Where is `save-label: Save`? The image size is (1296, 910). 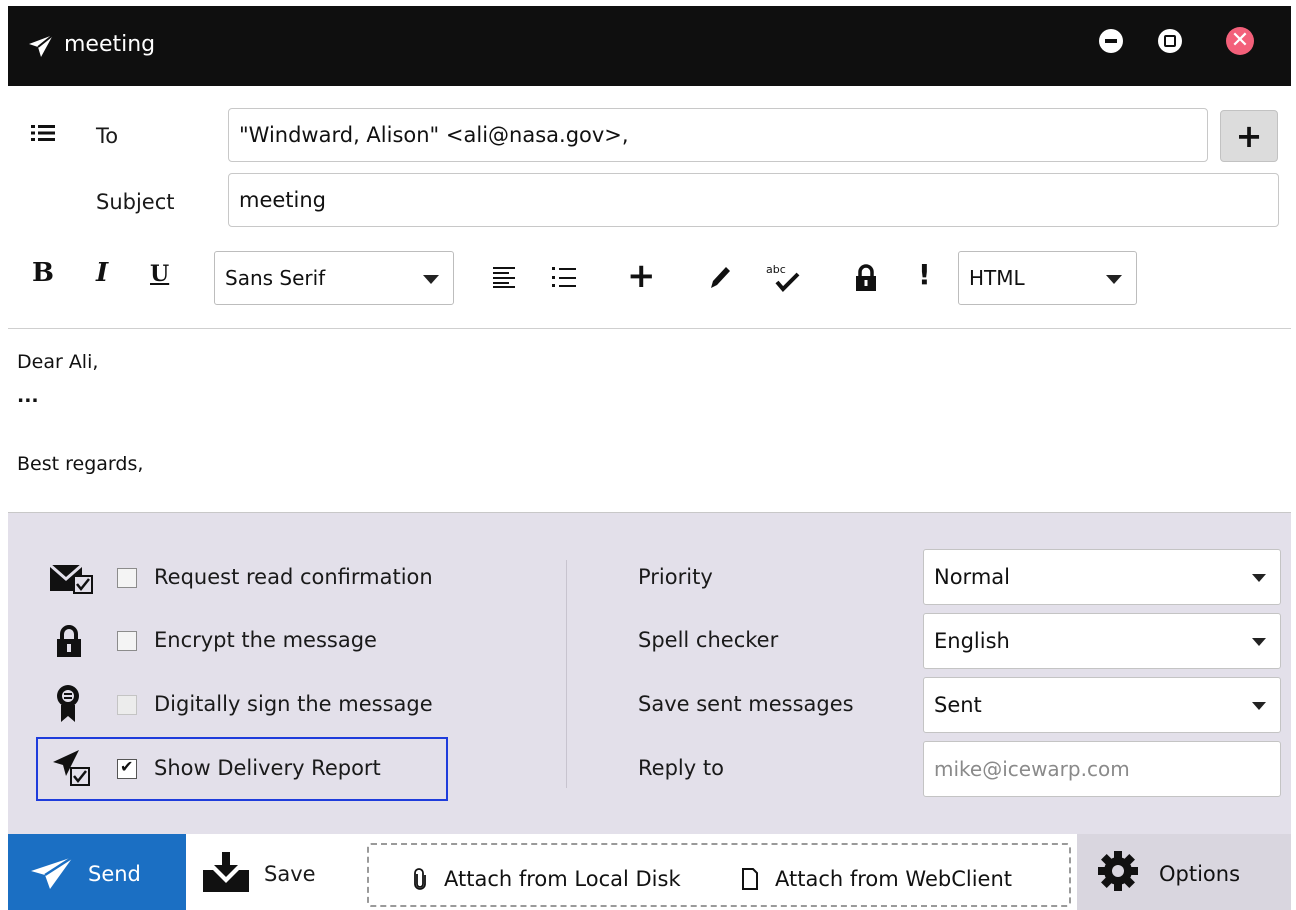 save-label: Save is located at coordinates (290, 874).